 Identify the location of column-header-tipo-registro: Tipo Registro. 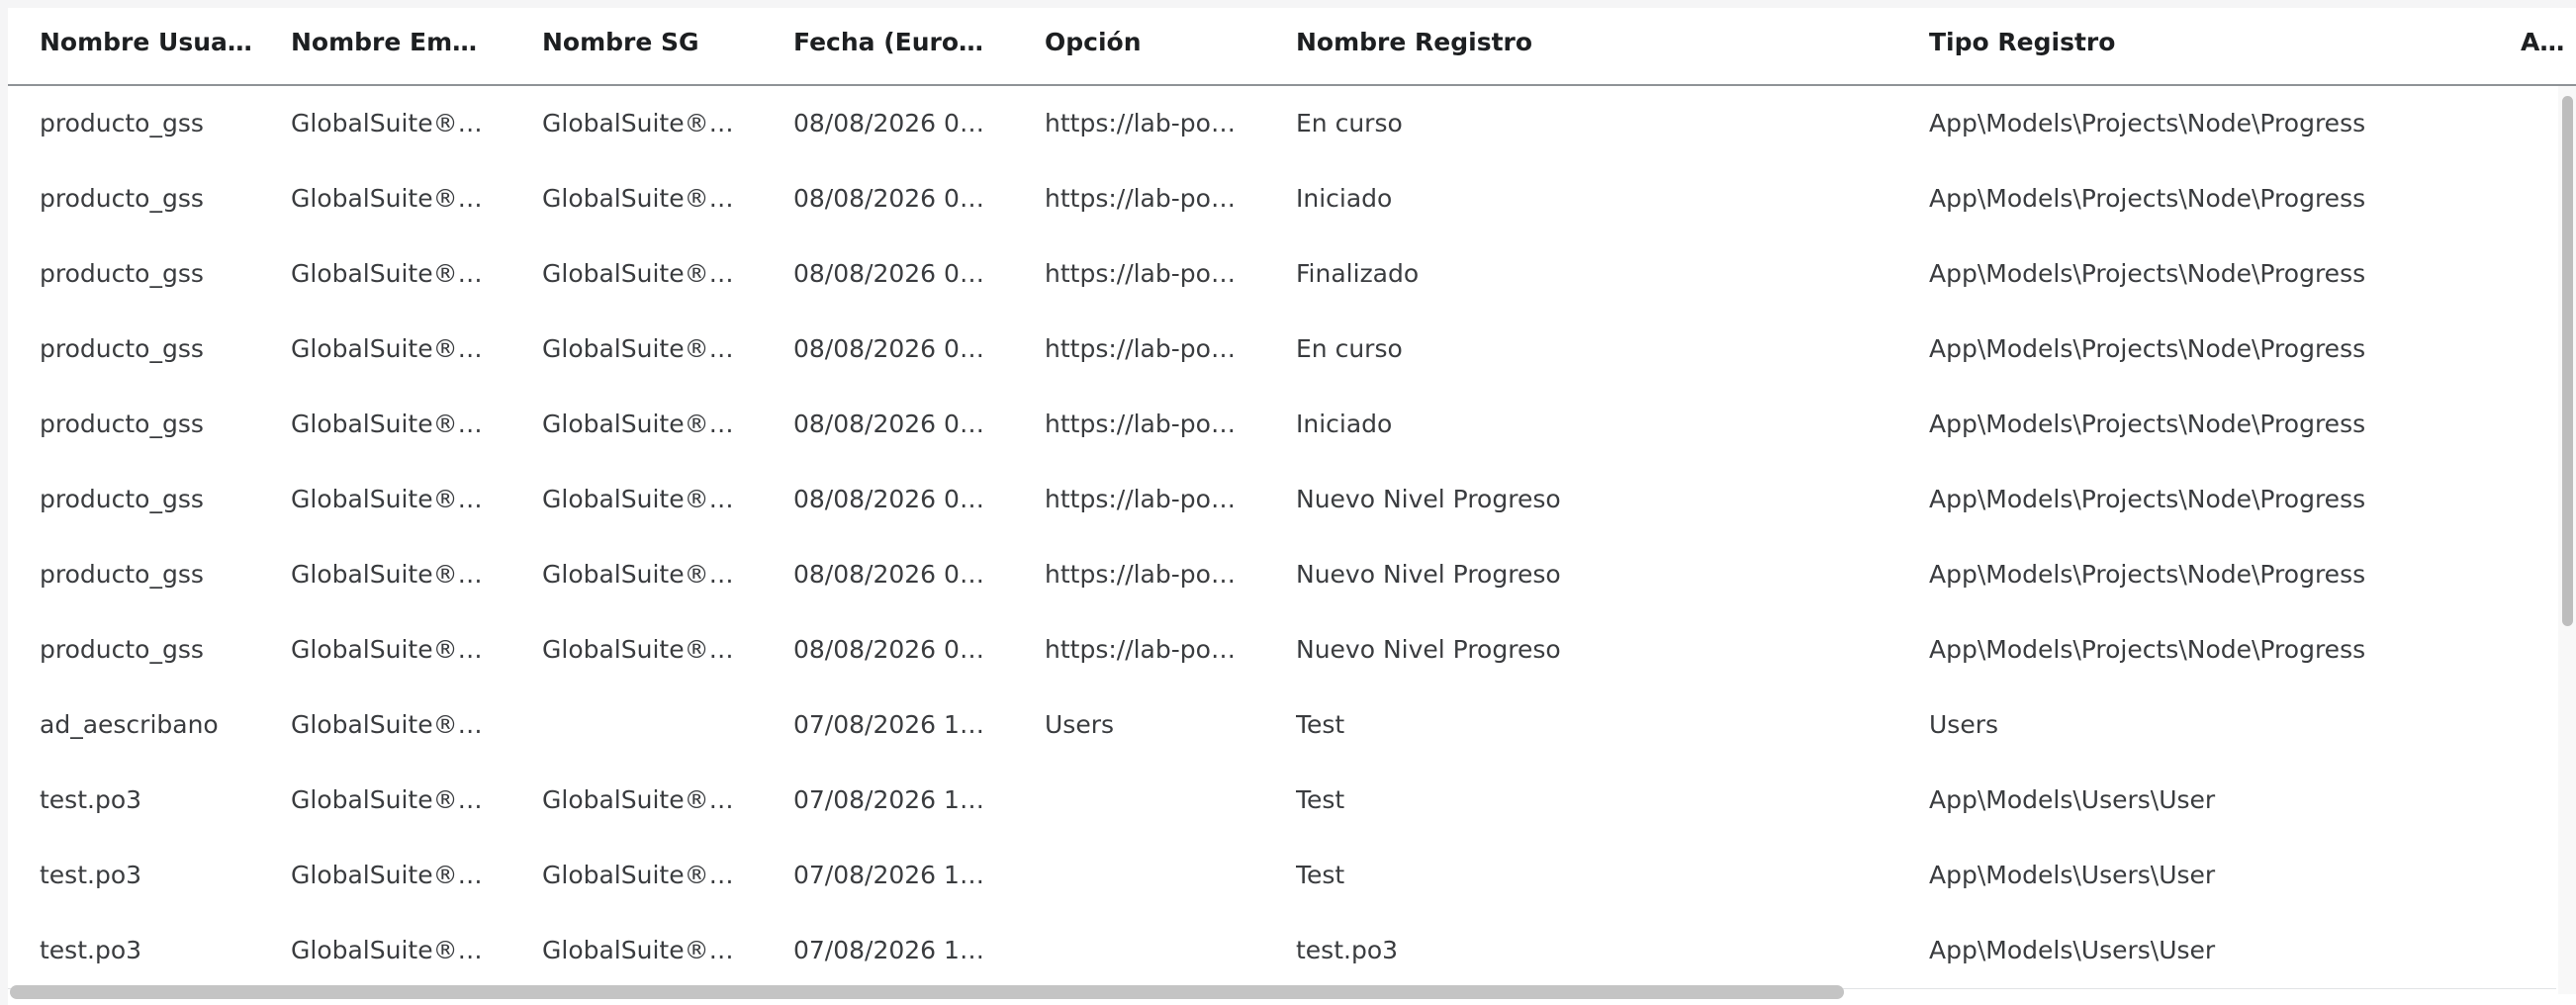
(2226, 46).